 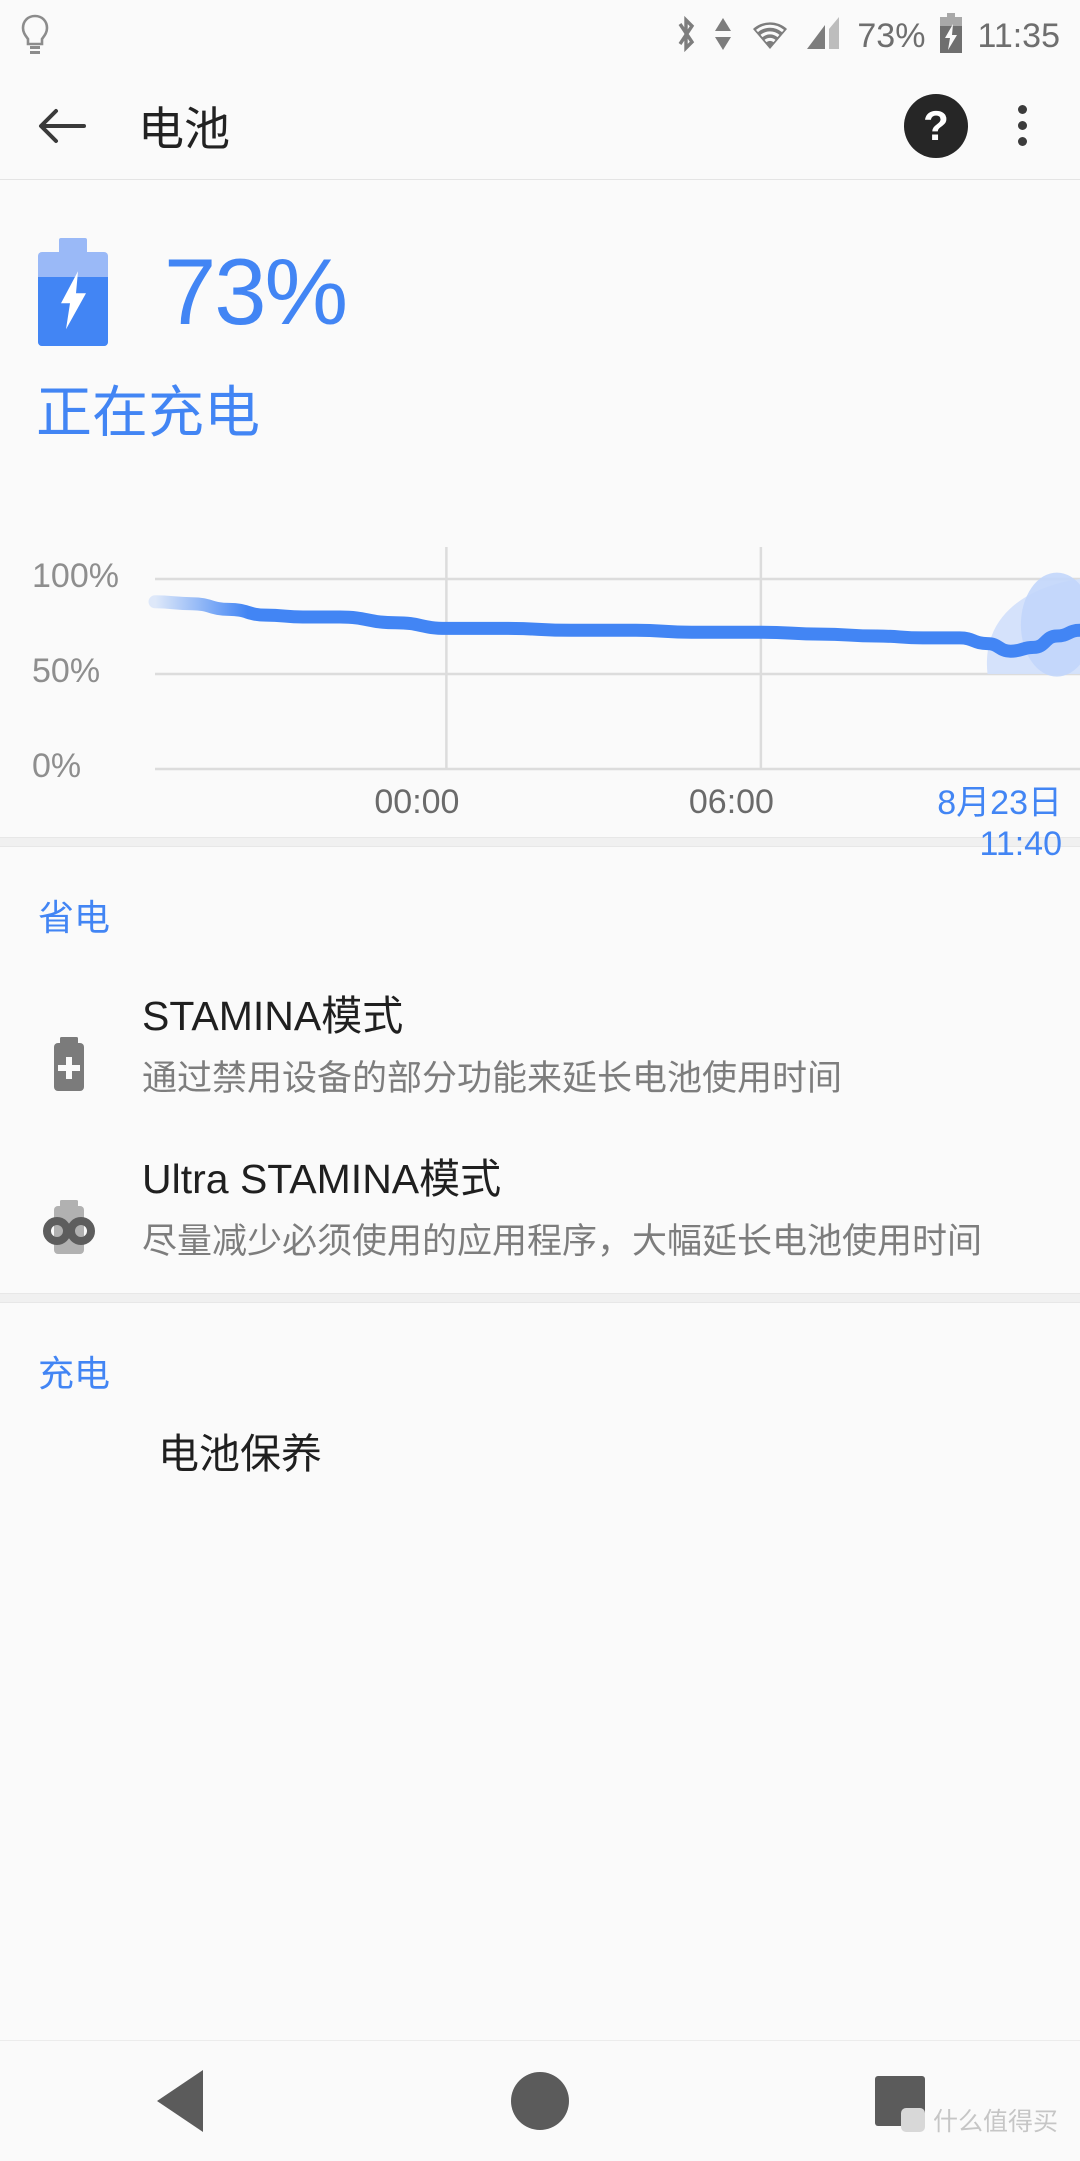 I want to click on wifi-icon, so click(x=770, y=36).